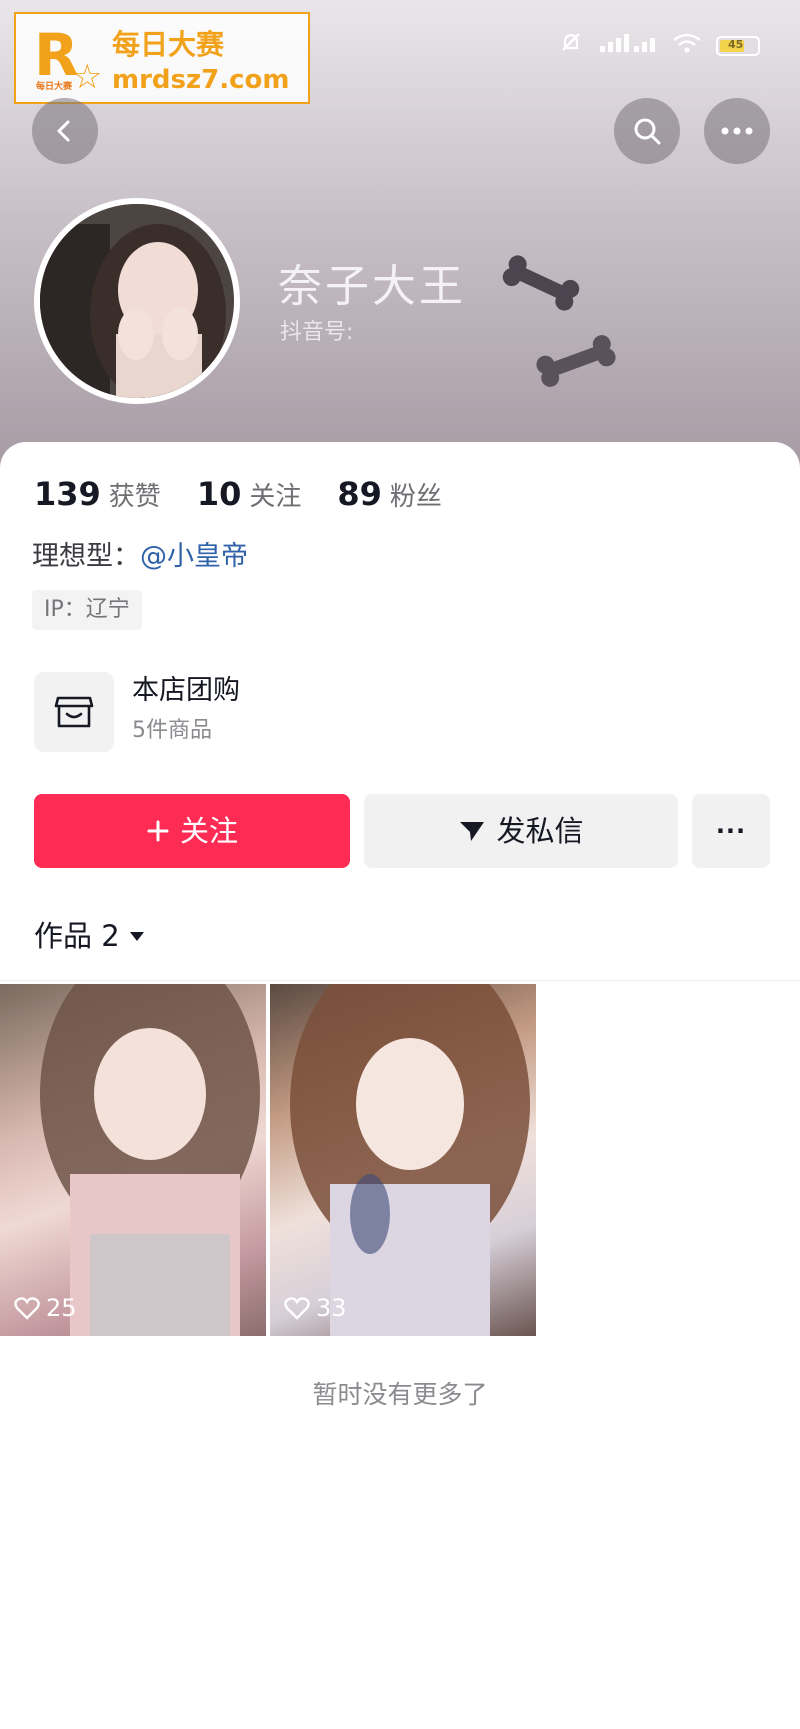 Image resolution: width=800 pixels, height=1729 pixels. I want to click on store-icon, so click(74, 712).